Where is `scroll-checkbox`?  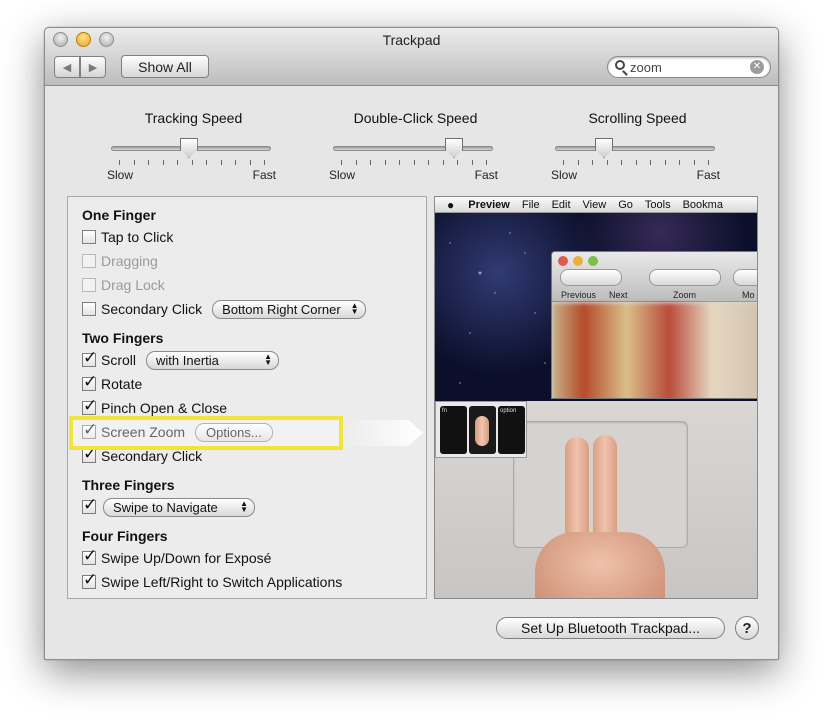 scroll-checkbox is located at coordinates (89, 358).